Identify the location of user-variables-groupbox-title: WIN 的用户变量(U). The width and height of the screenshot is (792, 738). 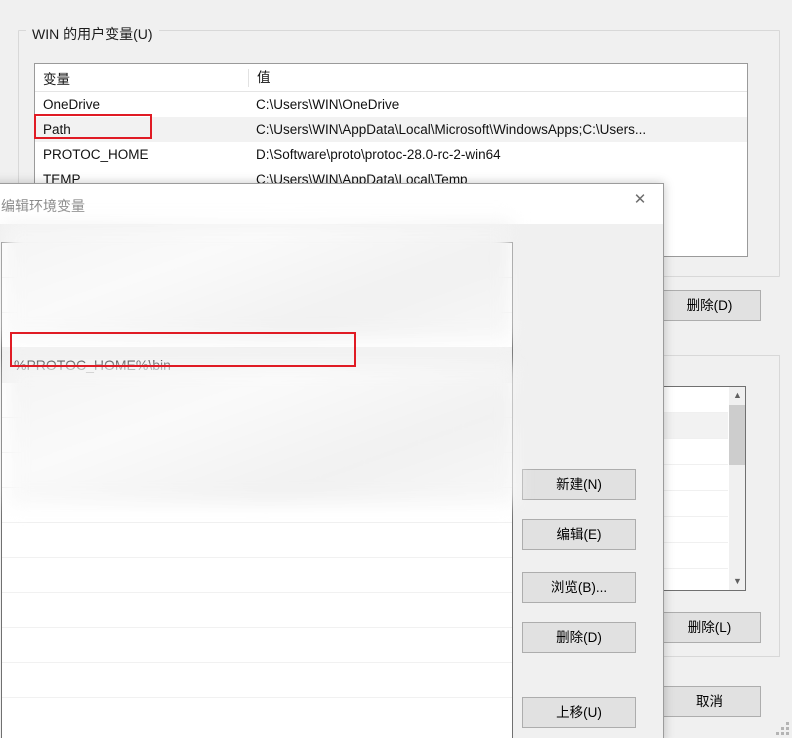
(92, 34).